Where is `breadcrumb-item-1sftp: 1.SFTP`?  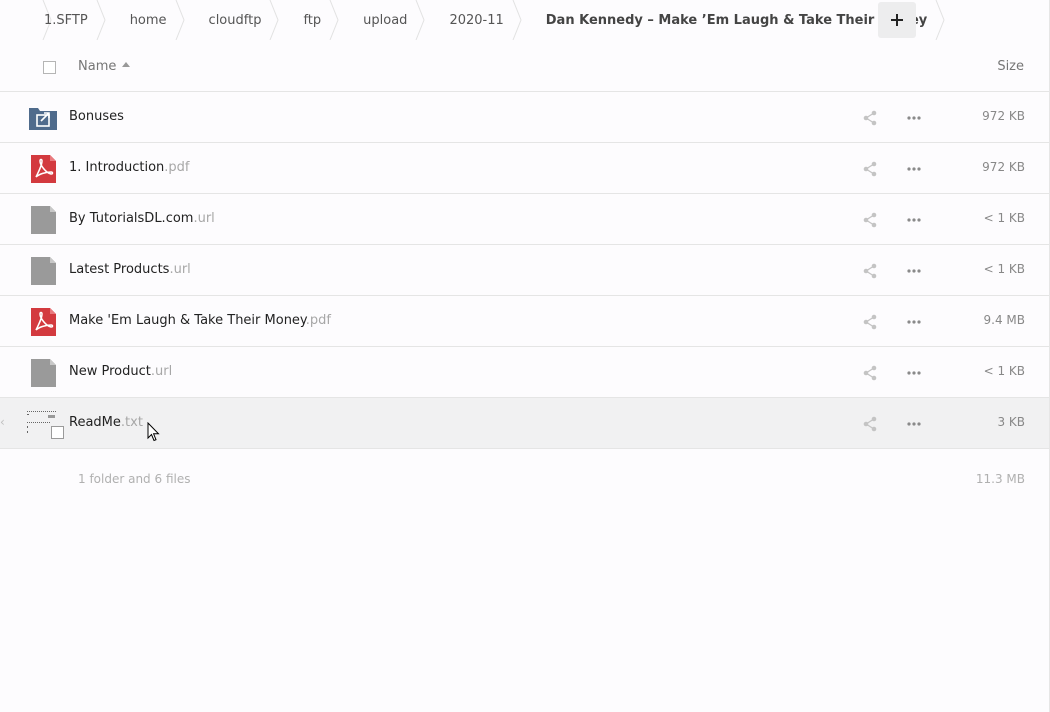 breadcrumb-item-1sftp: 1.SFTP is located at coordinates (53, 20).